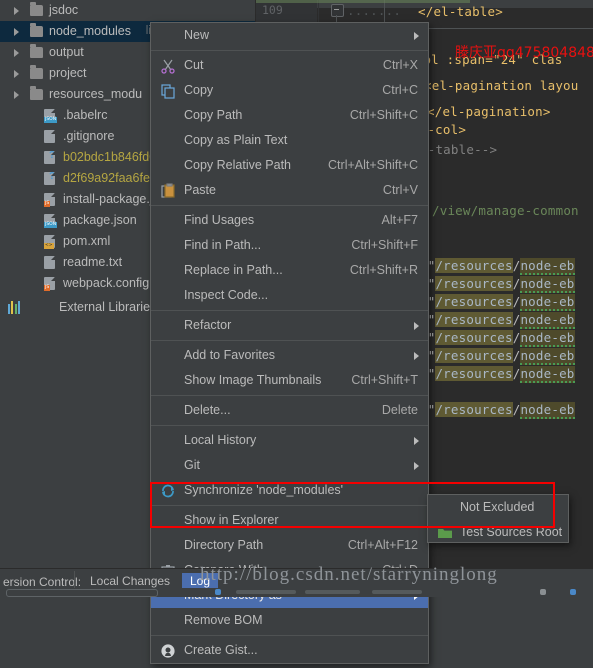 This screenshot has height=668, width=593. What do you see at coordinates (272, 10) in the screenshot?
I see `line-number: 109` at bounding box center [272, 10].